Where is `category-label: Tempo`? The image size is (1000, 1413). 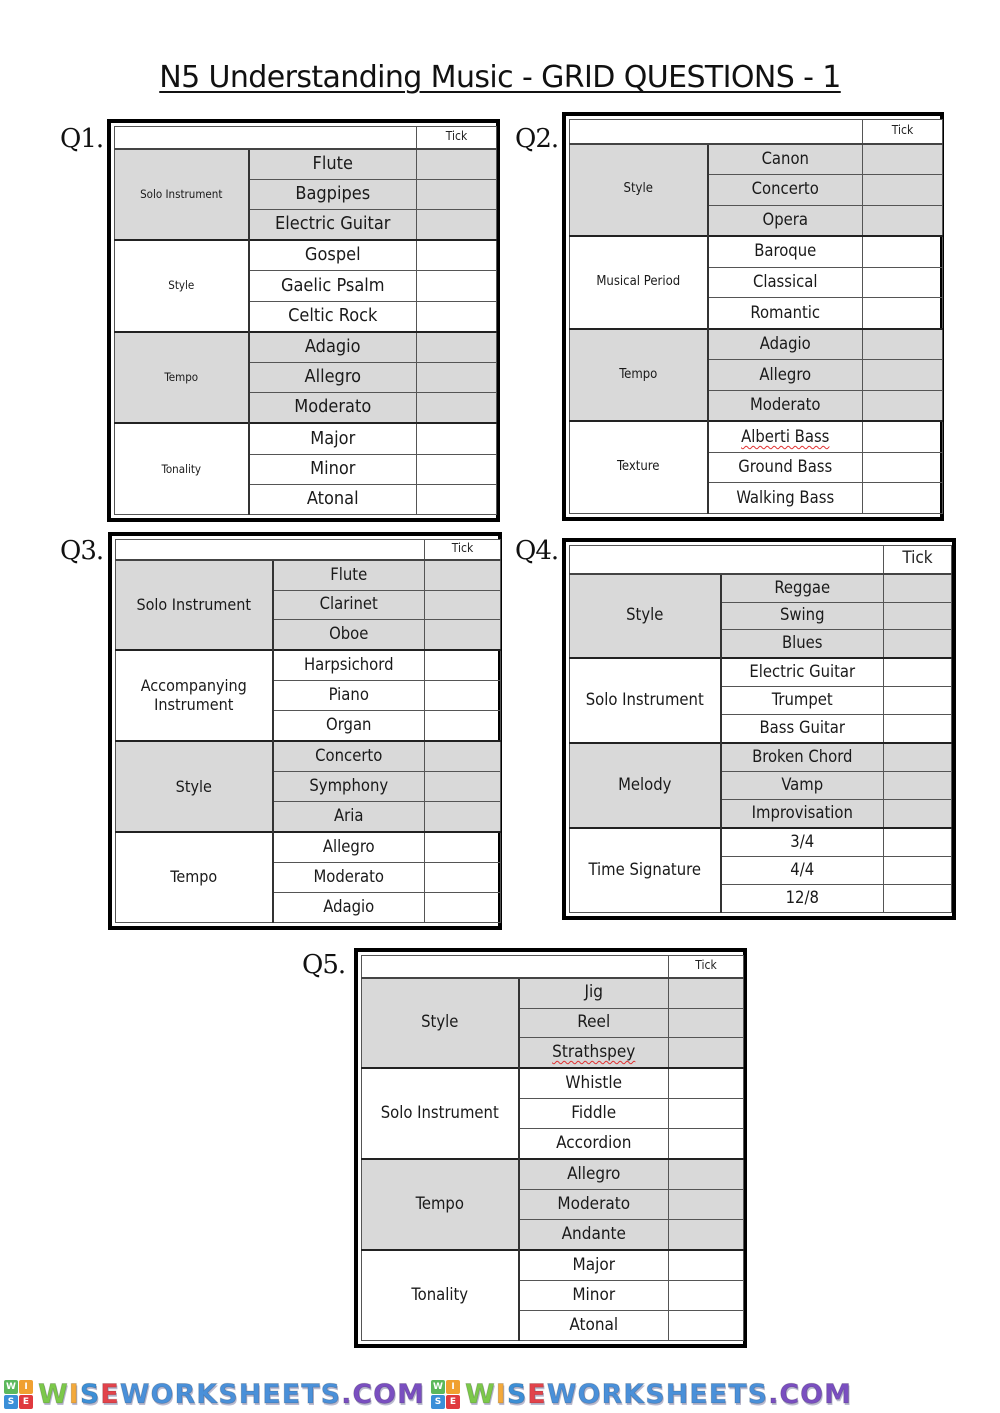
category-label: Tempo is located at coordinates (639, 374).